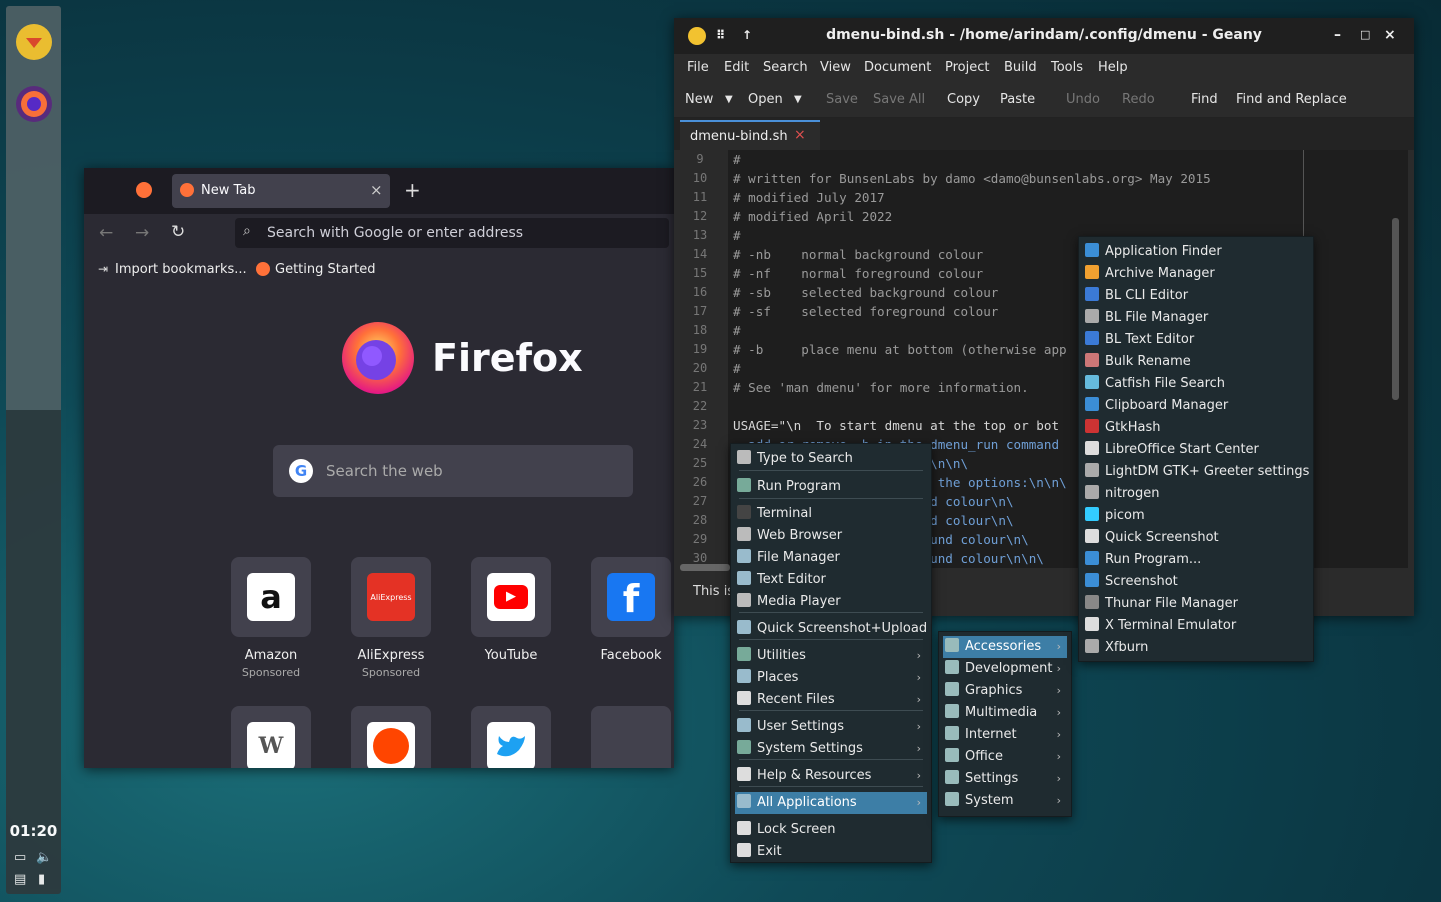 The width and height of the screenshot is (1441, 902). What do you see at coordinates (1196, 450) in the screenshot?
I see `app-libreoffice-start-center: LibreOffice Start Center` at bounding box center [1196, 450].